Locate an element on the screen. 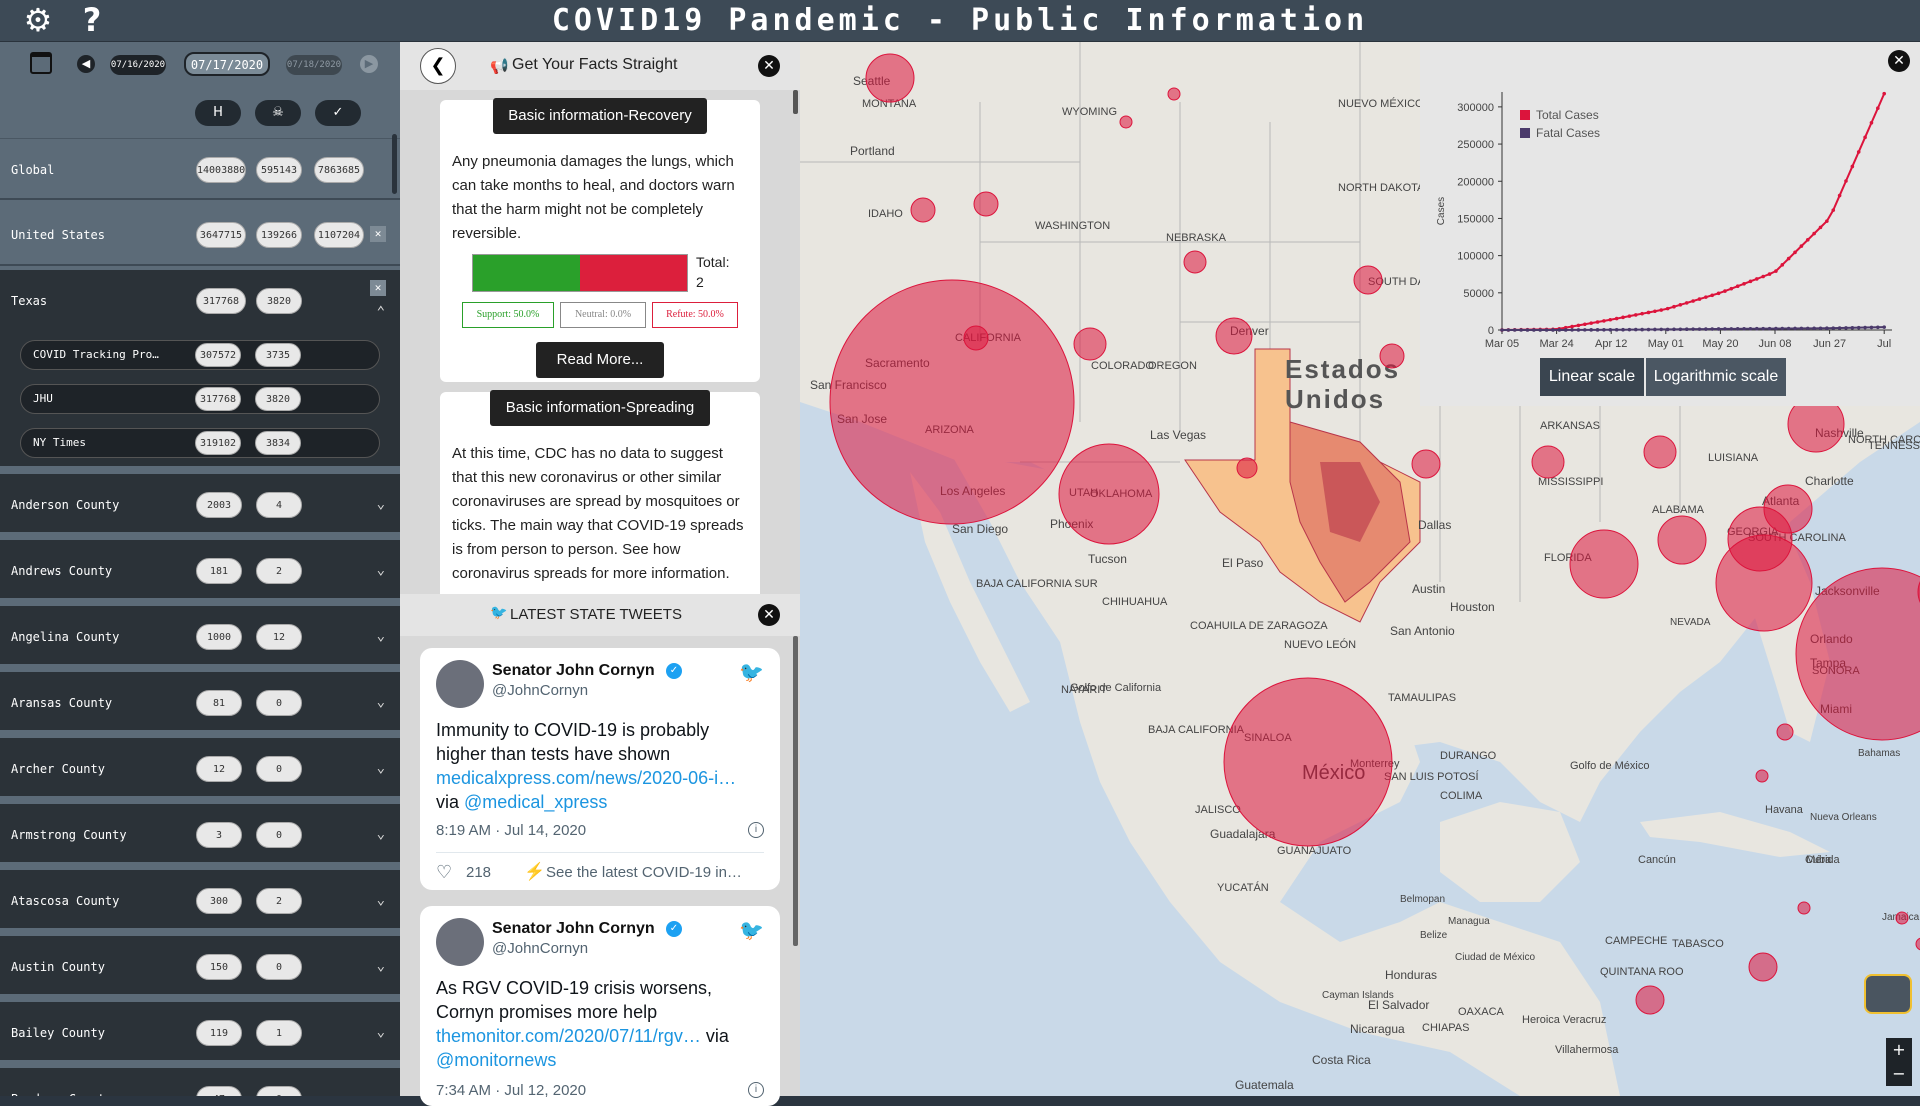 The height and width of the screenshot is (1106, 1920). tweet-time: 7:34 AM · Jul 12, 2020 is located at coordinates (511, 1090).